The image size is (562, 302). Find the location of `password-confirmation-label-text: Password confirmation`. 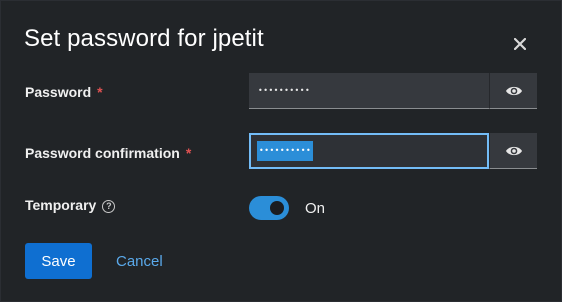

password-confirmation-label-text: Password confirmation is located at coordinates (102, 153).